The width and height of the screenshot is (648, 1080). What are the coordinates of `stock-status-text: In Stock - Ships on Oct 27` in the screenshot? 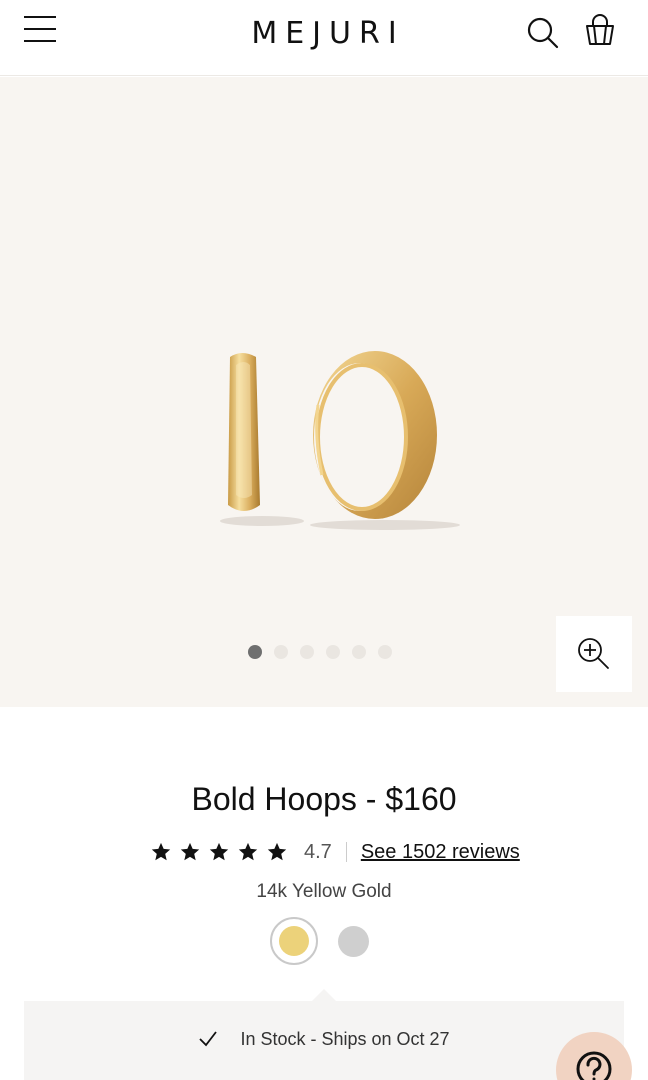 It's located at (345, 1039).